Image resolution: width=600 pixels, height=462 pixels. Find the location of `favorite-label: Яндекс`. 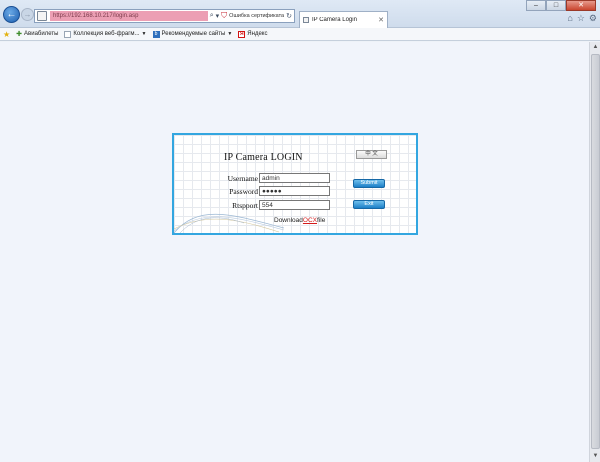

favorite-label: Яндекс is located at coordinates (257, 34).